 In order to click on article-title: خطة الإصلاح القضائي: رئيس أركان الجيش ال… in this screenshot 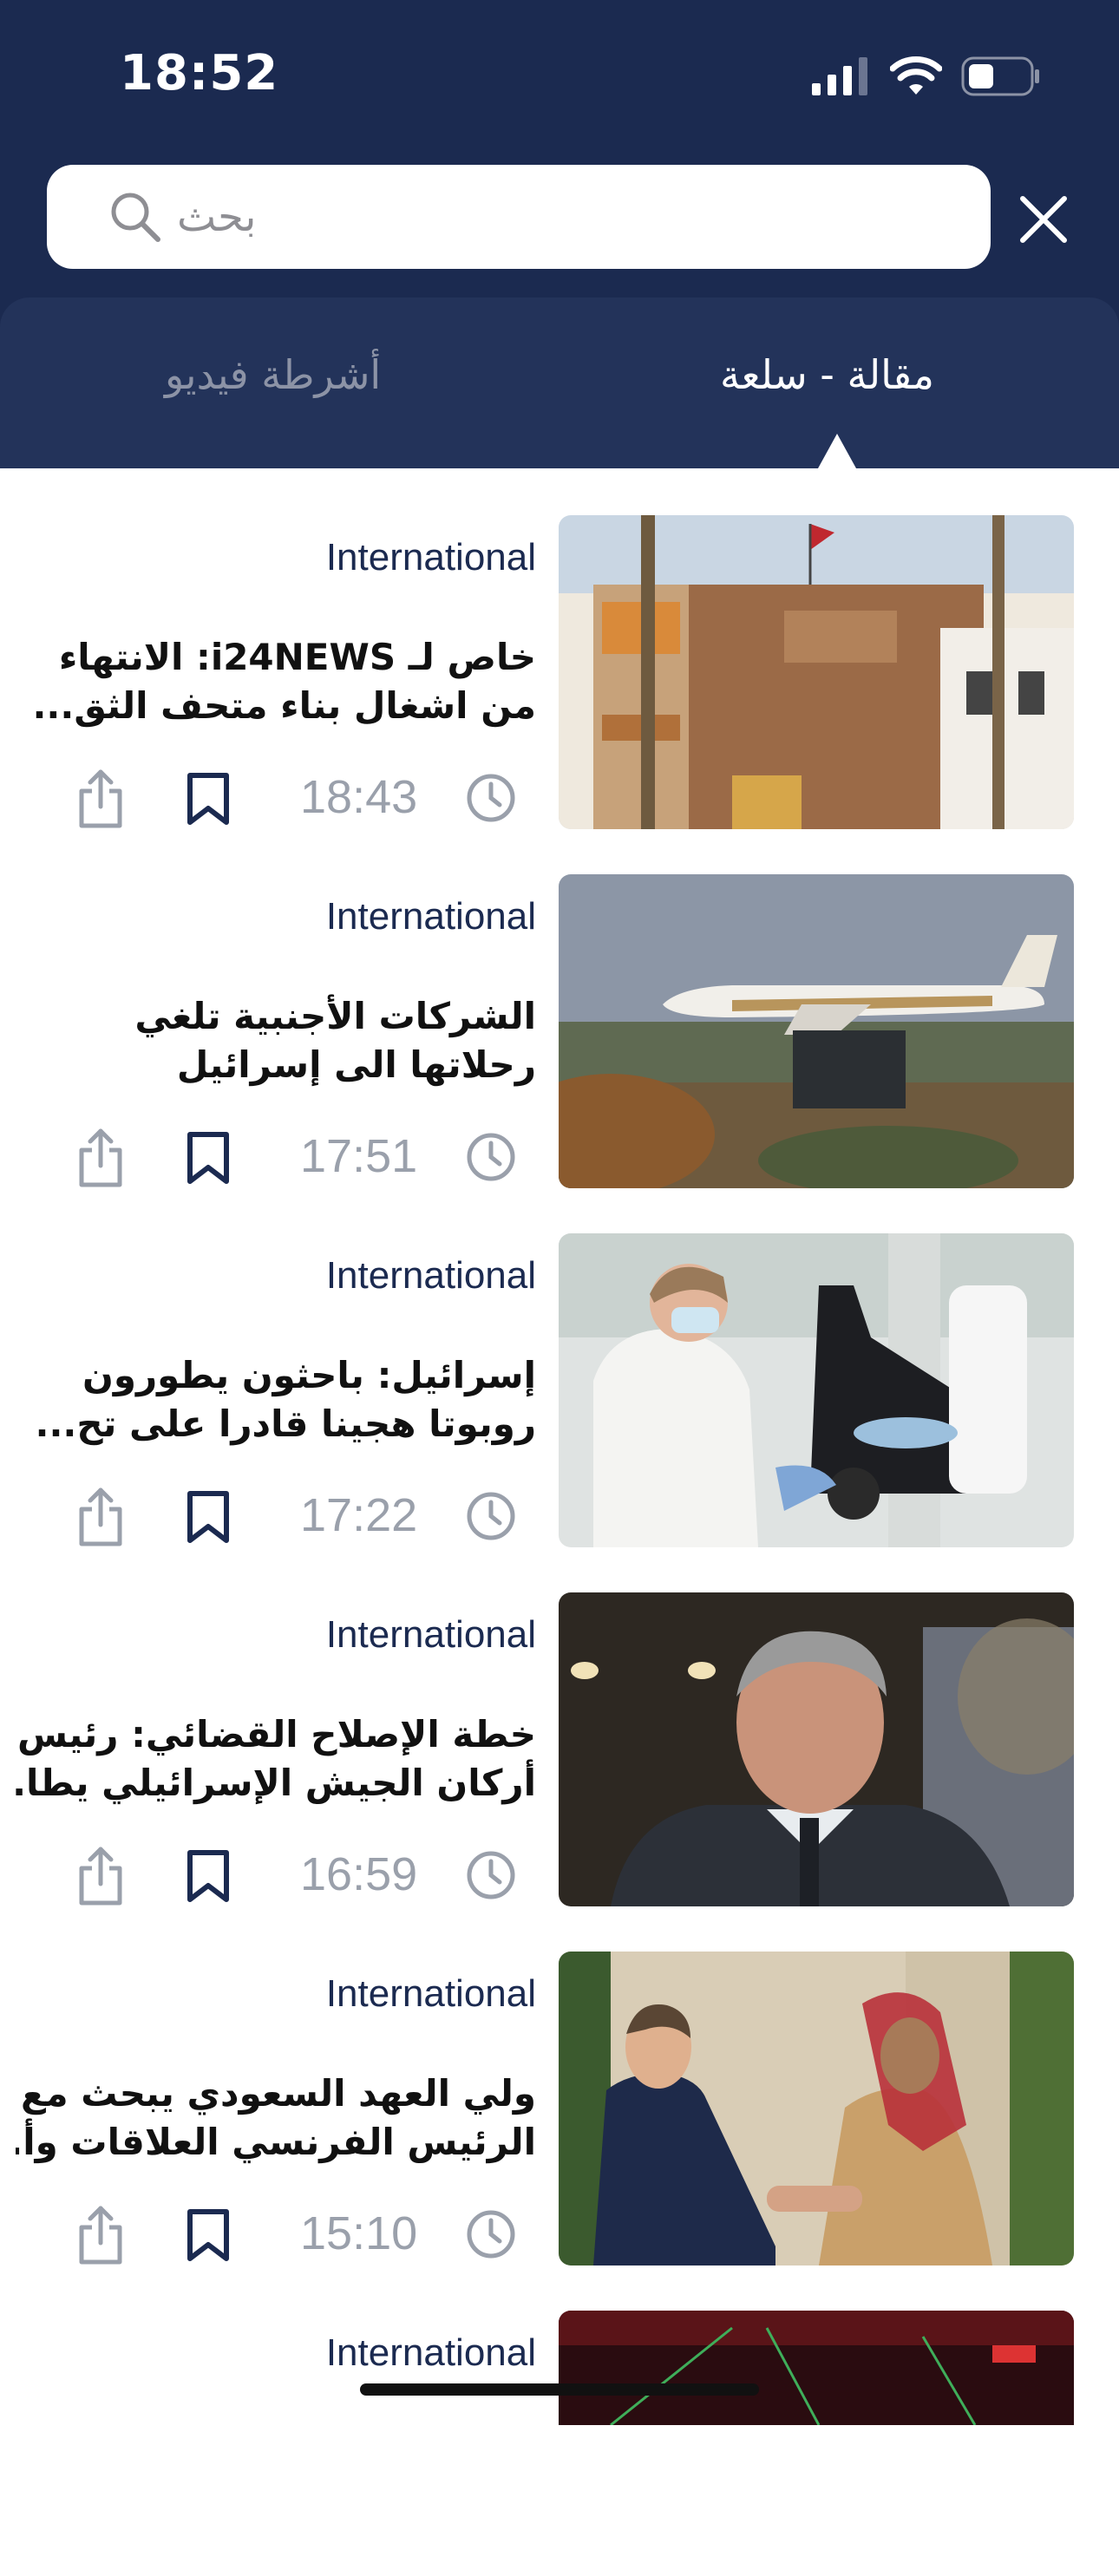, I will do `click(276, 1759)`.